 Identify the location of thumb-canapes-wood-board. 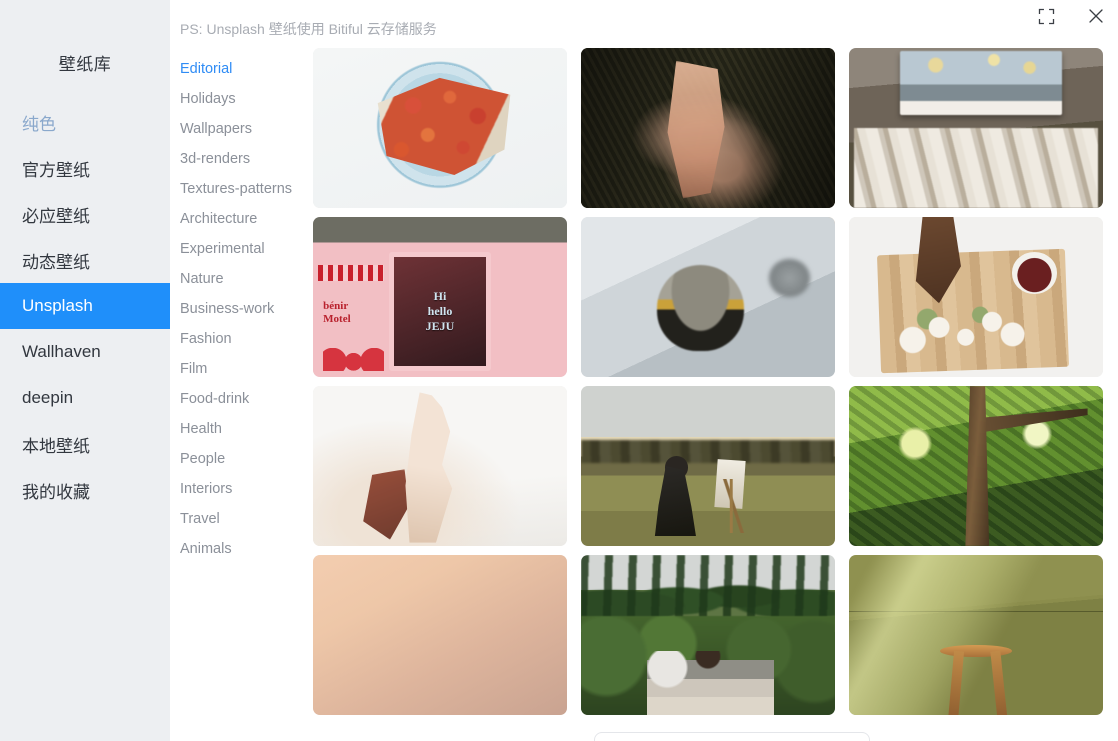
(976, 297).